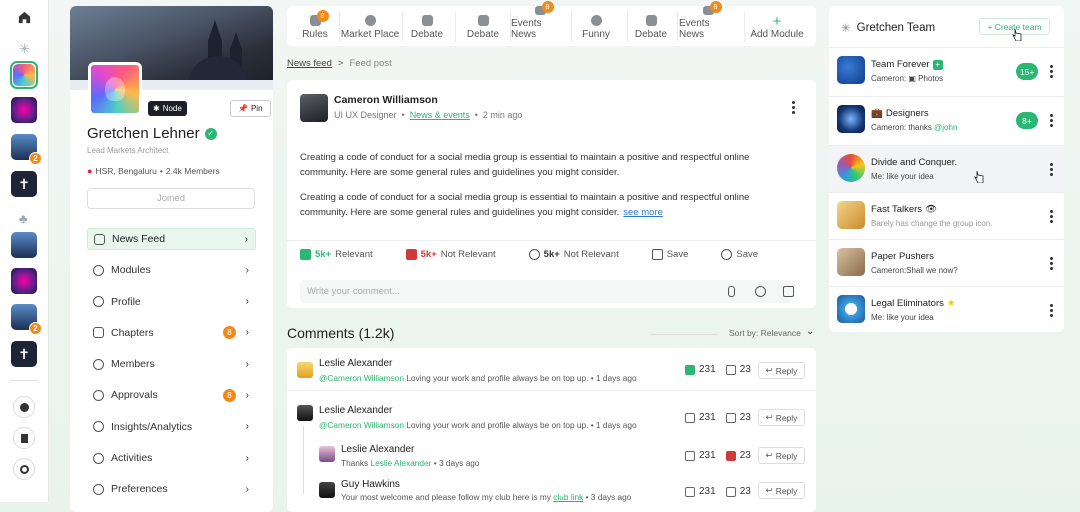  What do you see at coordinates (98, 302) in the screenshot?
I see `profile-icon` at bounding box center [98, 302].